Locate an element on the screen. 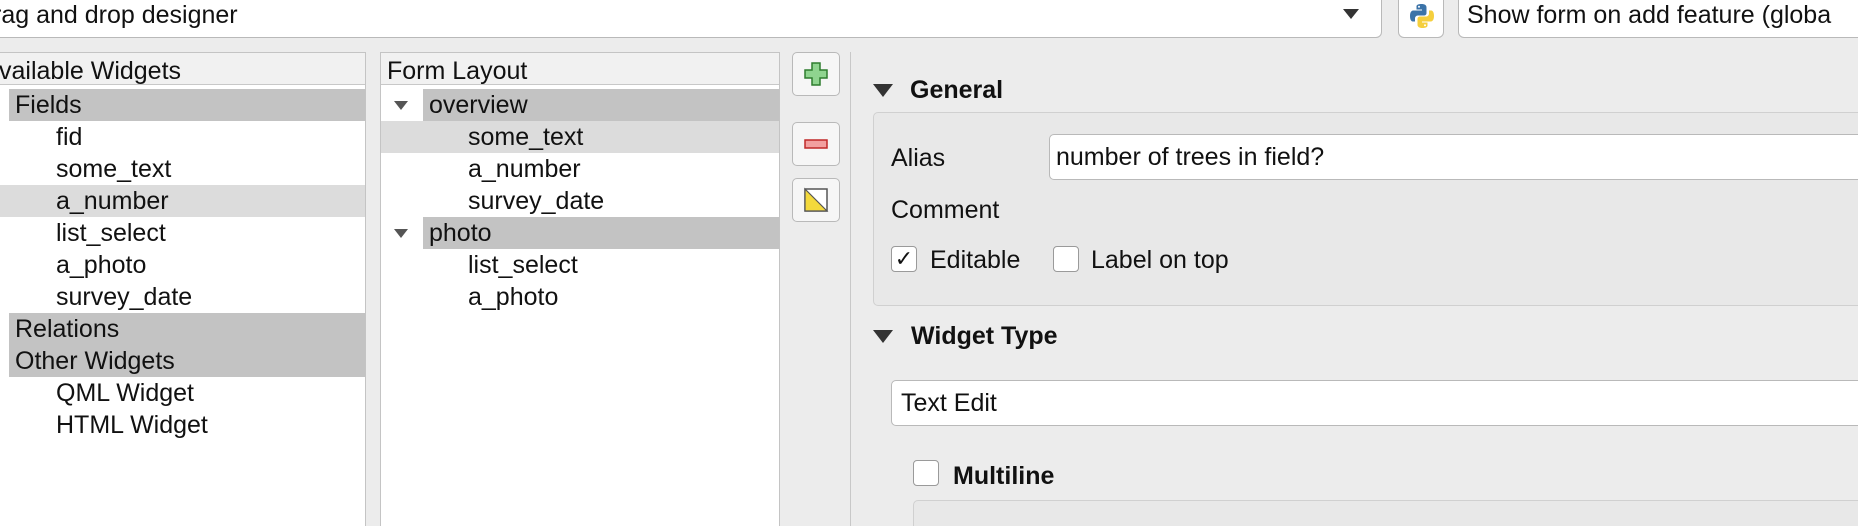 The width and height of the screenshot is (1858, 526). container-overview: overview is located at coordinates (601, 105).